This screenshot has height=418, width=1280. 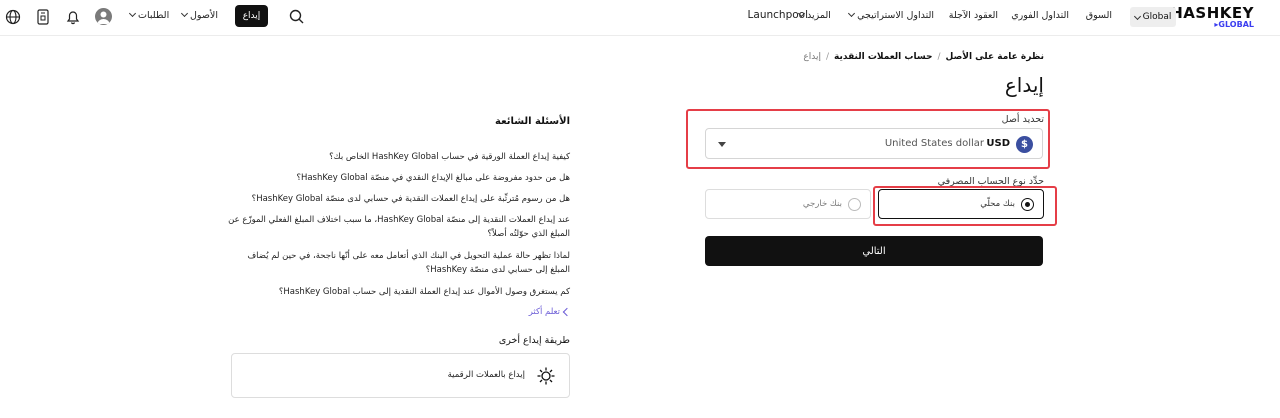 What do you see at coordinates (43, 17) in the screenshot?
I see `mobile-download-icon` at bounding box center [43, 17].